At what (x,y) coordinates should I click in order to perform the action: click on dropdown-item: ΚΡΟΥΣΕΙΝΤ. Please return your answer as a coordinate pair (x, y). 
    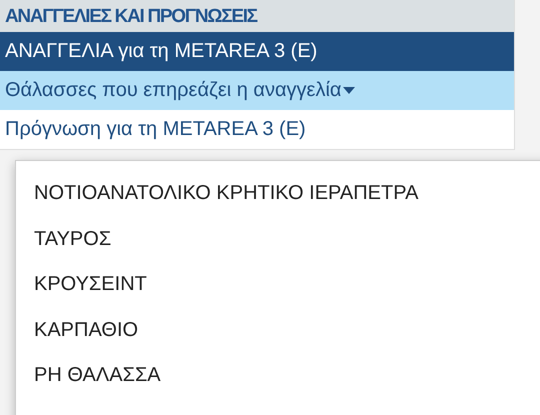
    Looking at the image, I should click on (278, 285).